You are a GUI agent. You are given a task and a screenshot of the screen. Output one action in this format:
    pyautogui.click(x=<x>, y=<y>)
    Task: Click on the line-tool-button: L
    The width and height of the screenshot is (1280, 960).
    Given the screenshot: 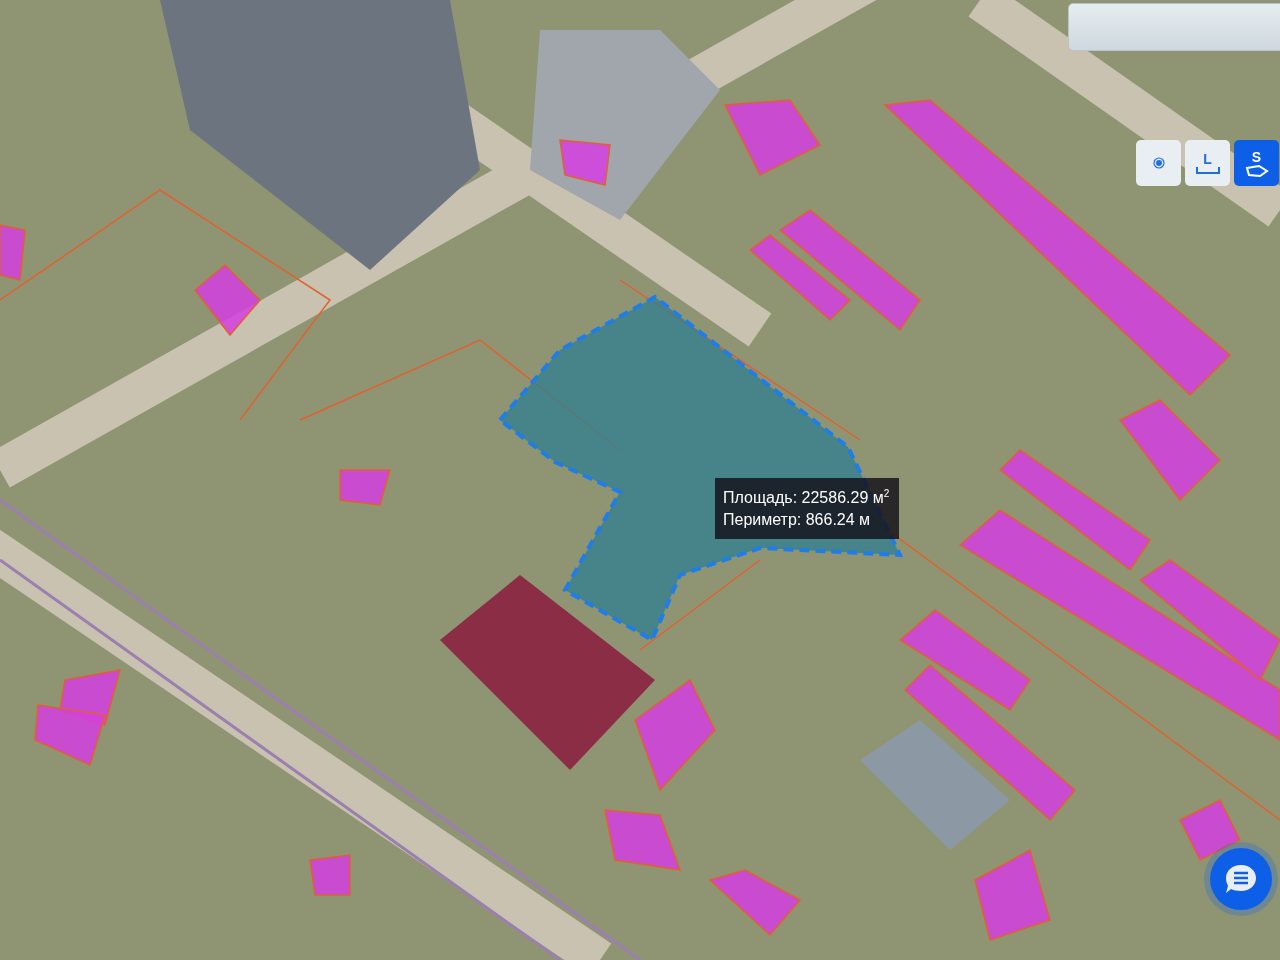 What is the action you would take?
    pyautogui.click(x=1207, y=163)
    